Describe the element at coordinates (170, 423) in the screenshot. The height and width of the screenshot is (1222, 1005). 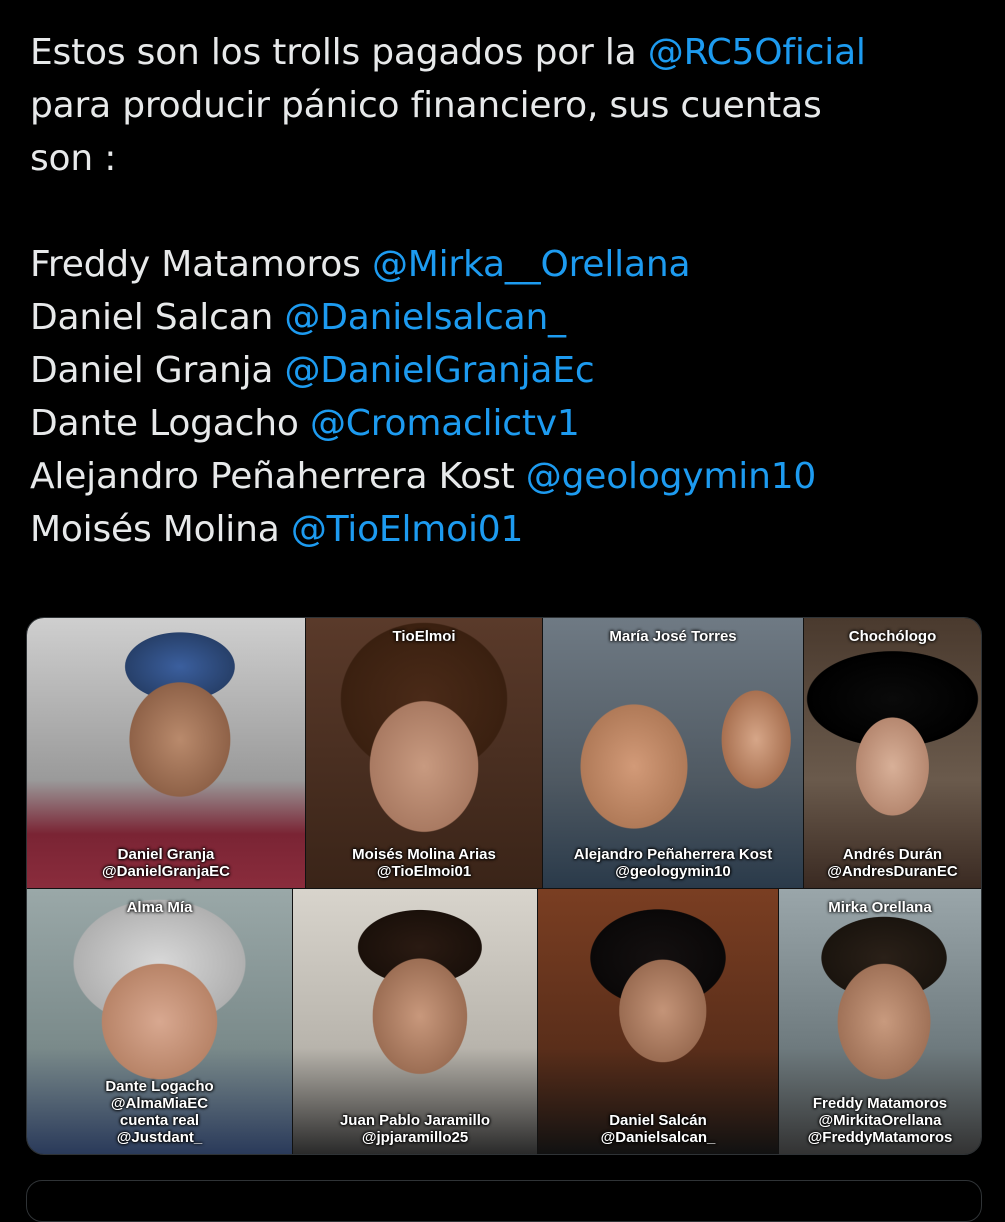
I see `account-name: Dante Logacho` at that location.